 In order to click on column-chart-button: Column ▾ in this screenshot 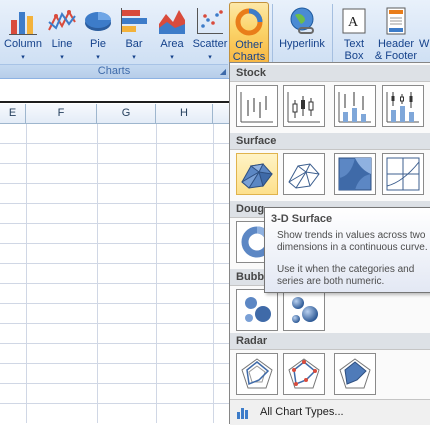, I will do `click(23, 33)`.